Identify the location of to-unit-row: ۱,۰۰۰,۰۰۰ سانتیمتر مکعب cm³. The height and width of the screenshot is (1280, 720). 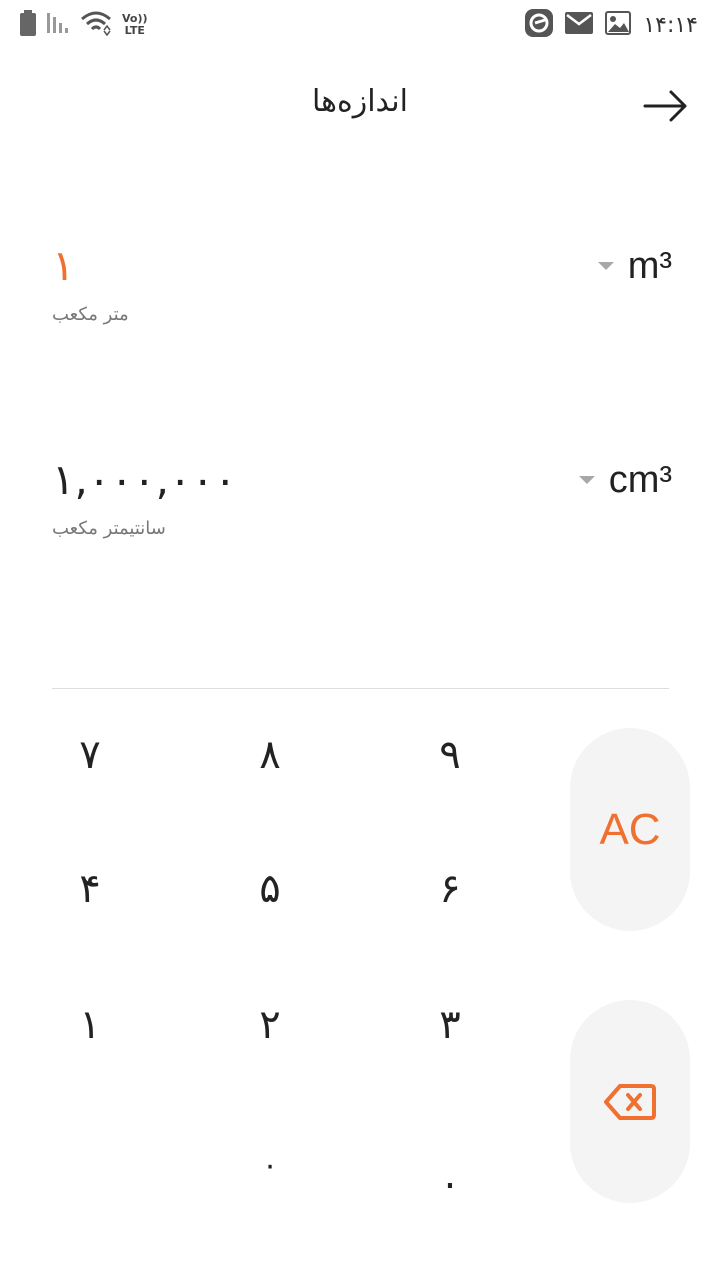
(362, 507).